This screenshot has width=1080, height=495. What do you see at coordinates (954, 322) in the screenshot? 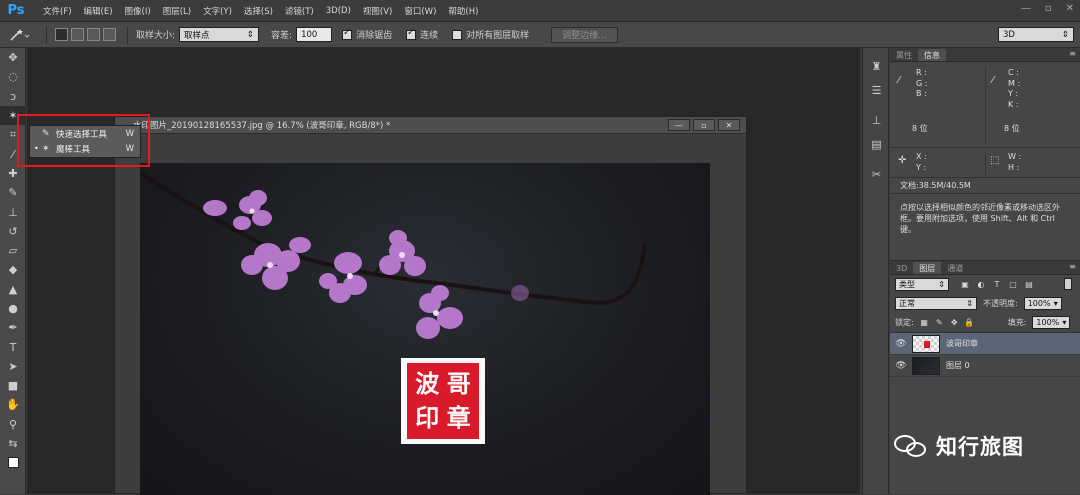
I see `lock-position-icon: ✥` at bounding box center [954, 322].